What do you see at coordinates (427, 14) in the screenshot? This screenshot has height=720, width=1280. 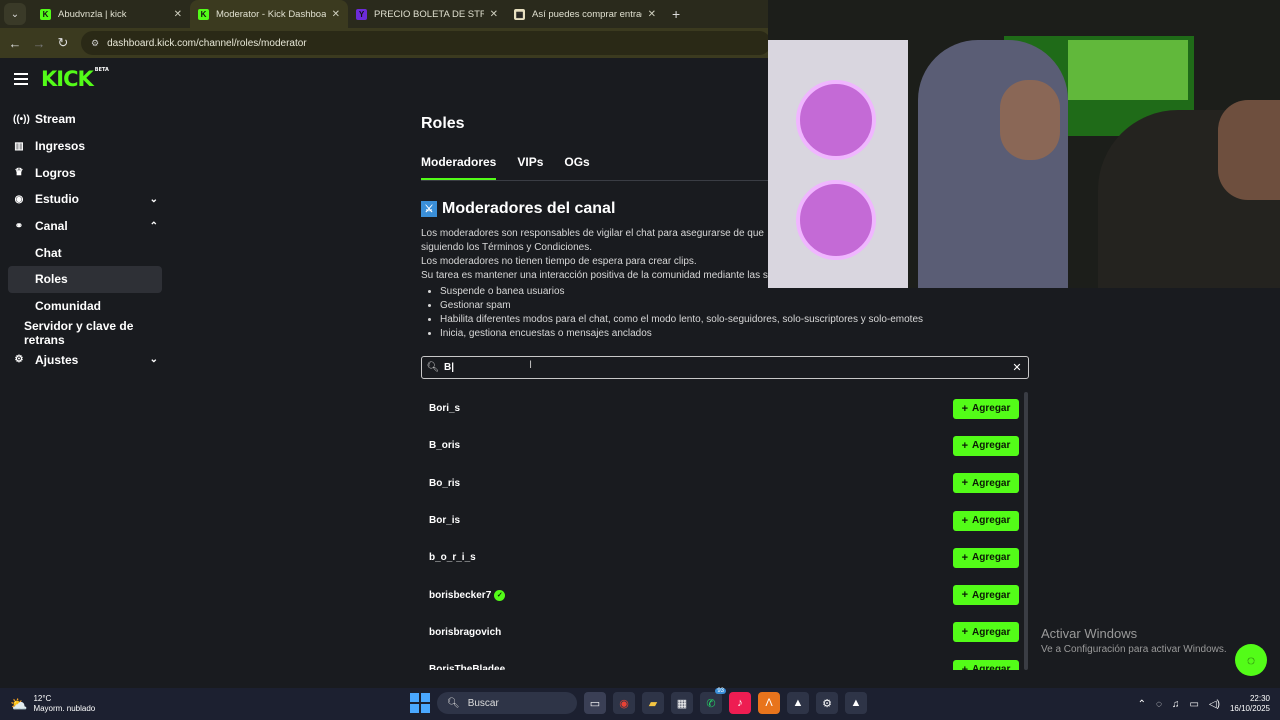 I see `browser-tab: Y PRECIO BOLETA DE STREMFIHT ✕` at bounding box center [427, 14].